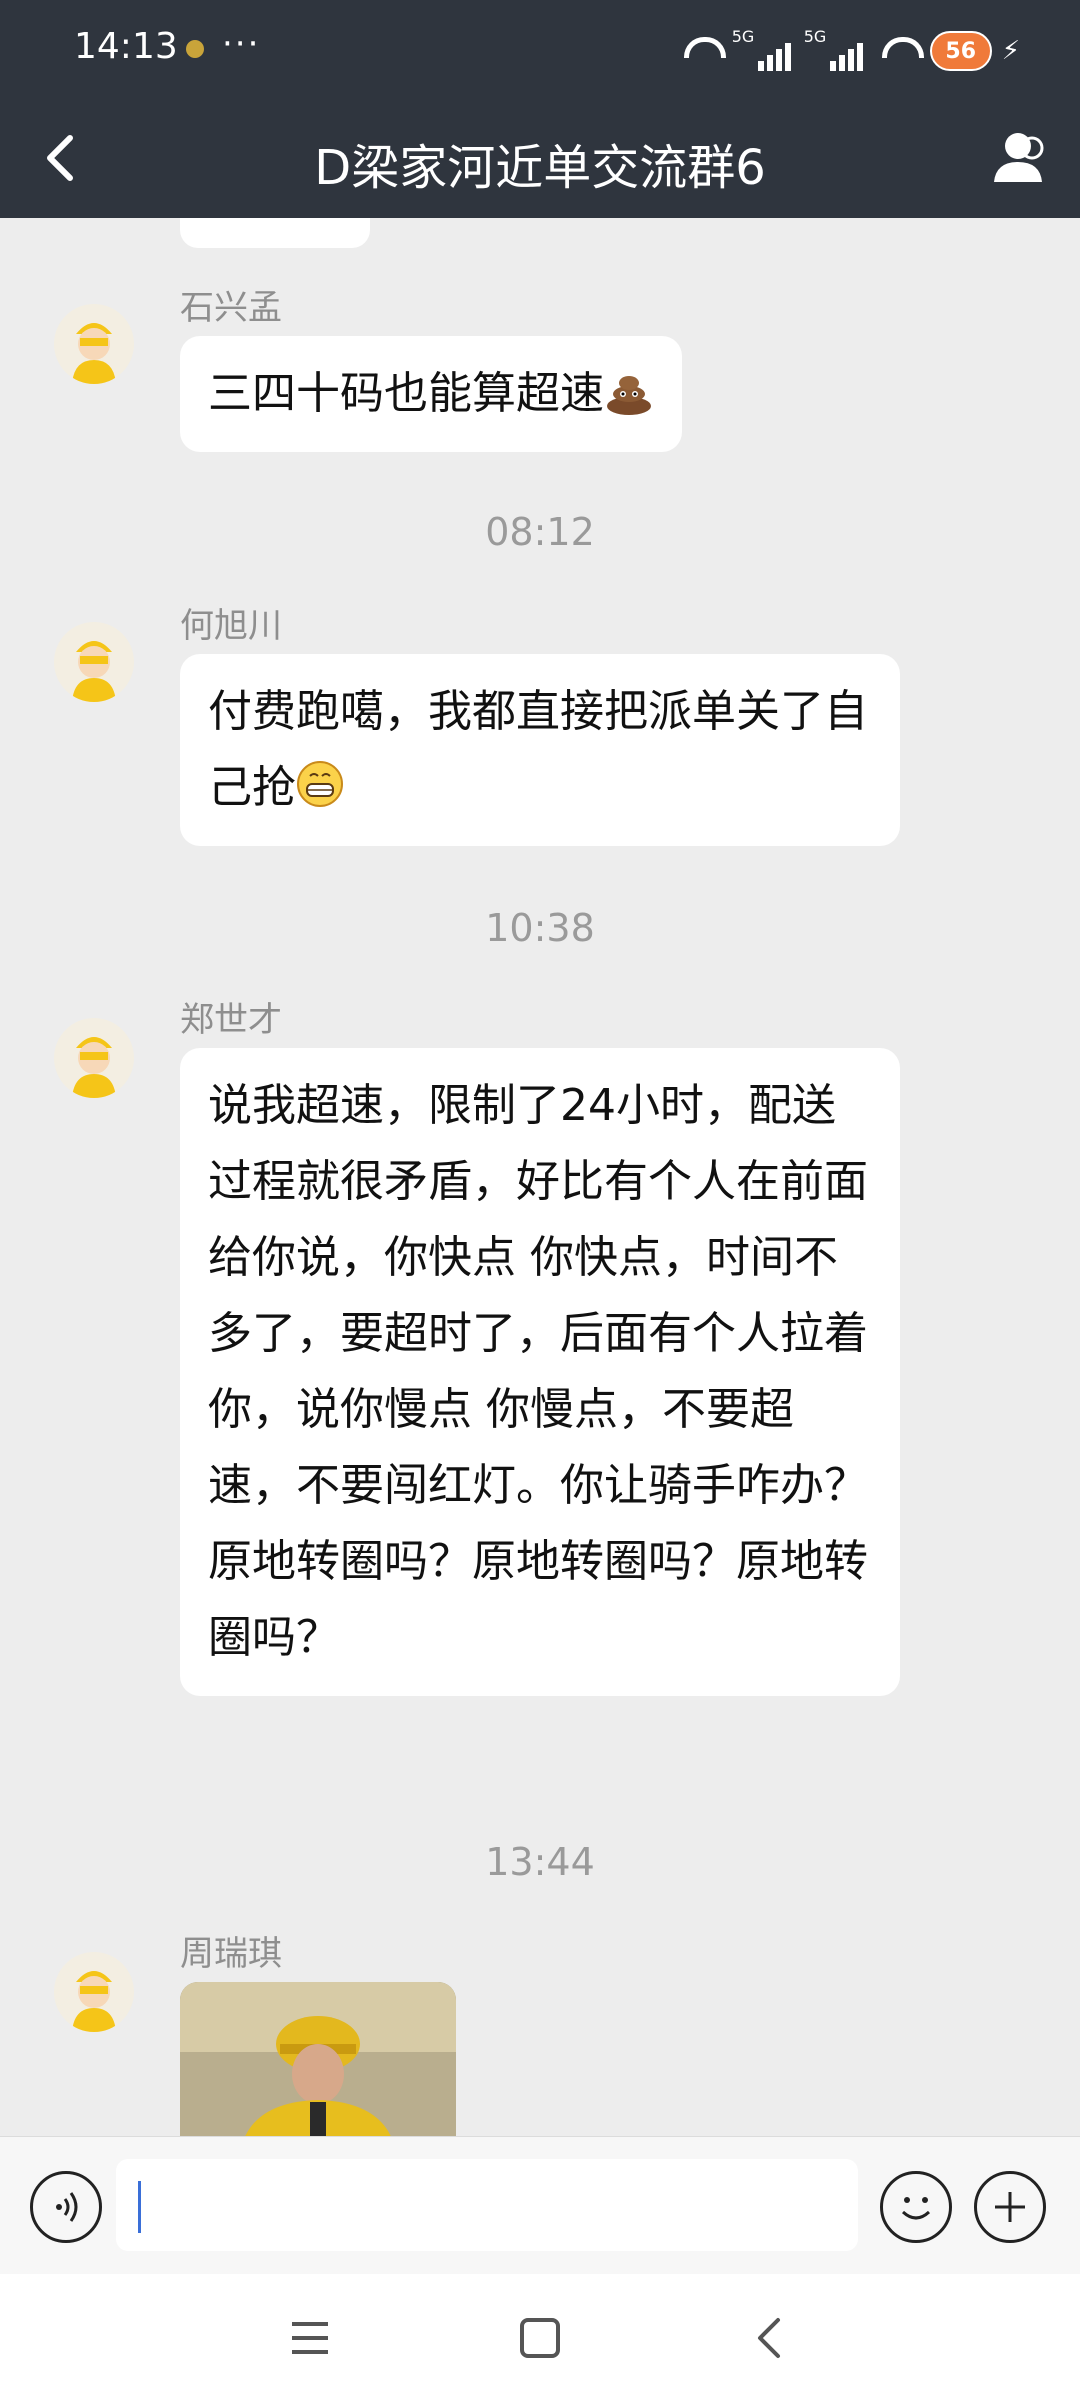  What do you see at coordinates (487, 2205) in the screenshot?
I see `message-input` at bounding box center [487, 2205].